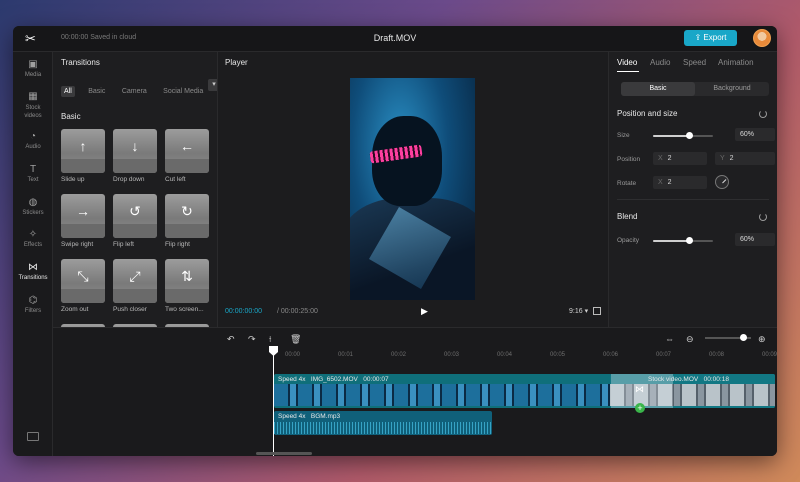 The width and height of the screenshot is (800, 482). What do you see at coordinates (680, 182) in the screenshot?
I see `rotate-field: X2` at bounding box center [680, 182].